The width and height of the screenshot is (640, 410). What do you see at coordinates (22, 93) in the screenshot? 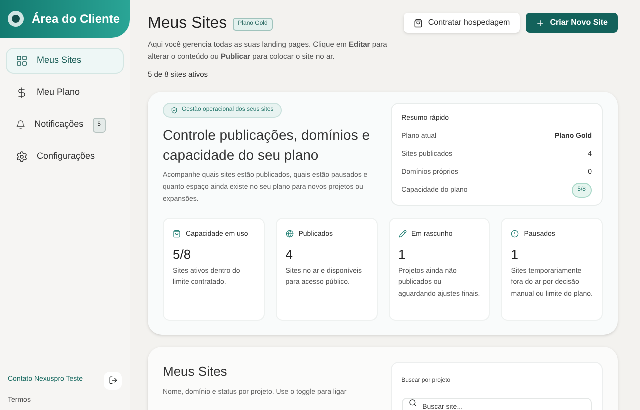
I see `dollar-icon` at bounding box center [22, 93].